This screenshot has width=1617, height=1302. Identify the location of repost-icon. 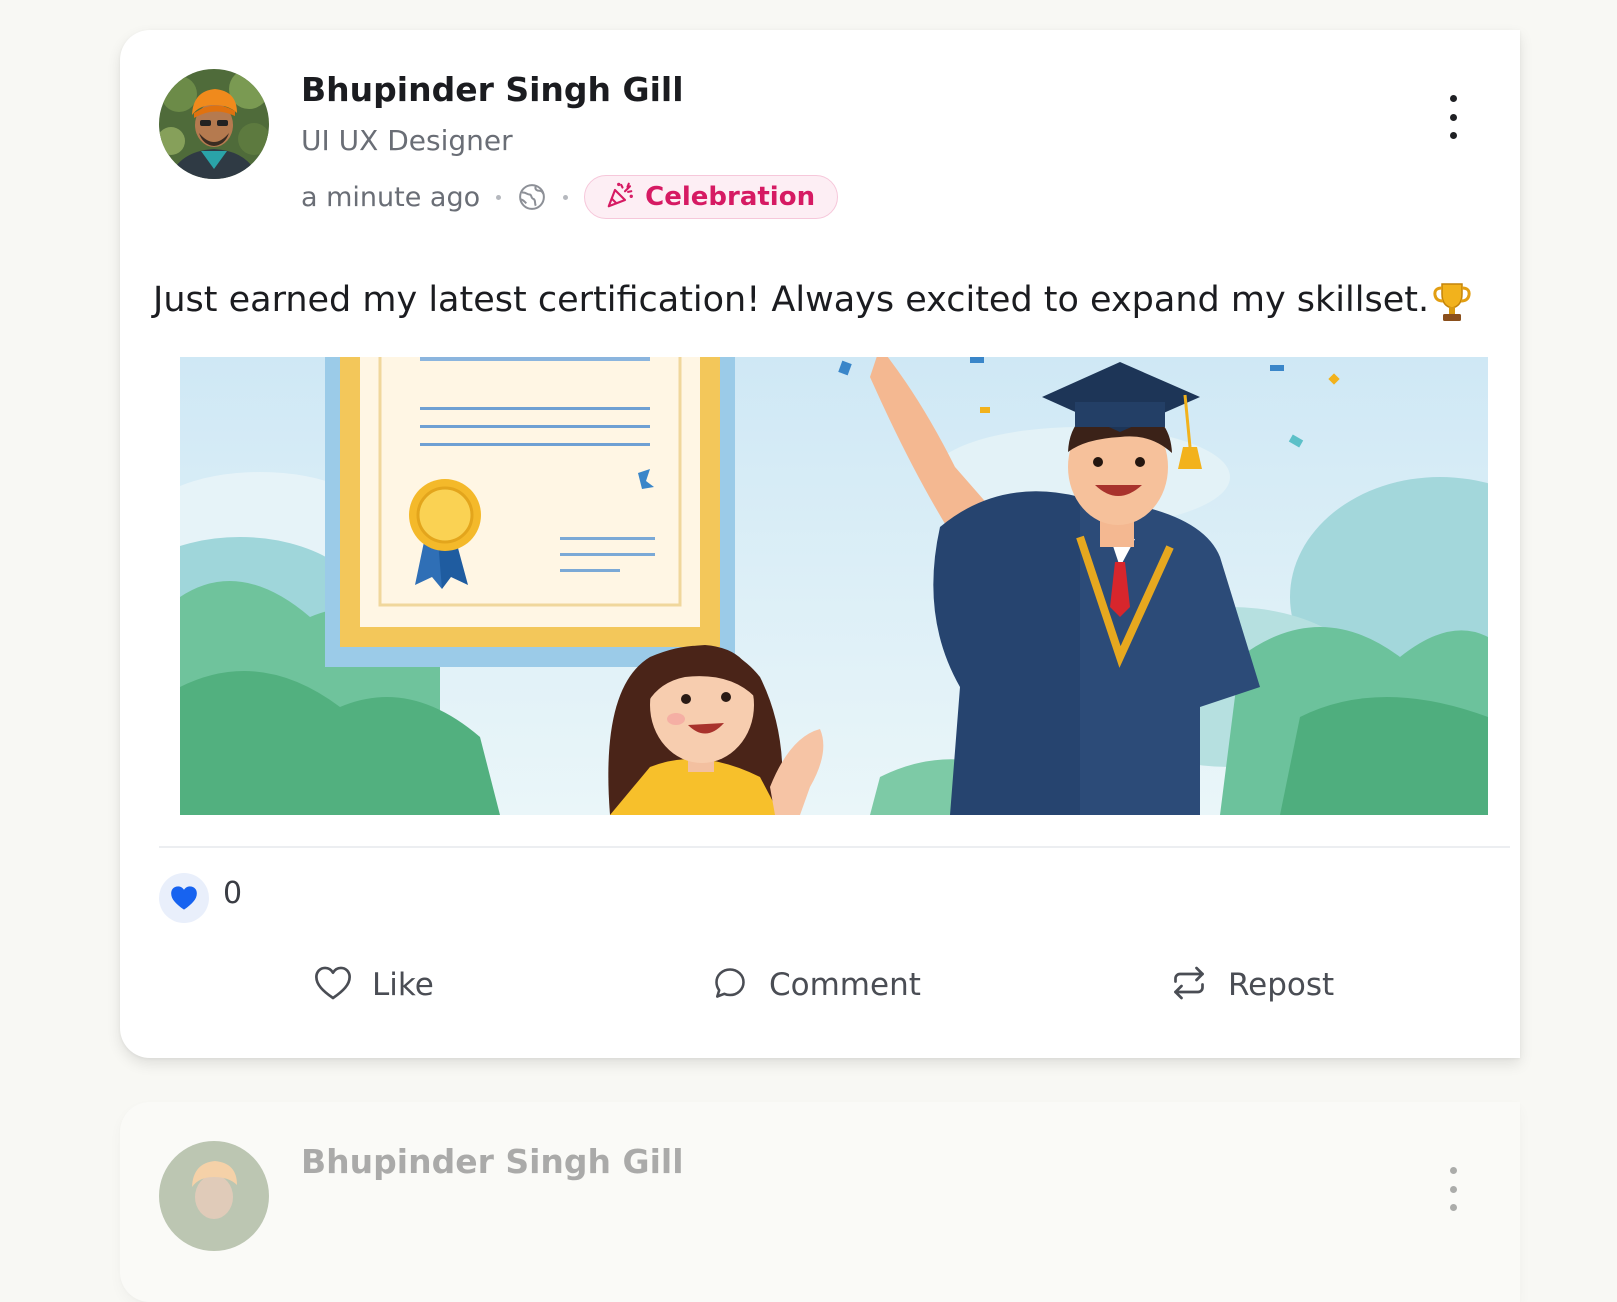
(1189, 985).